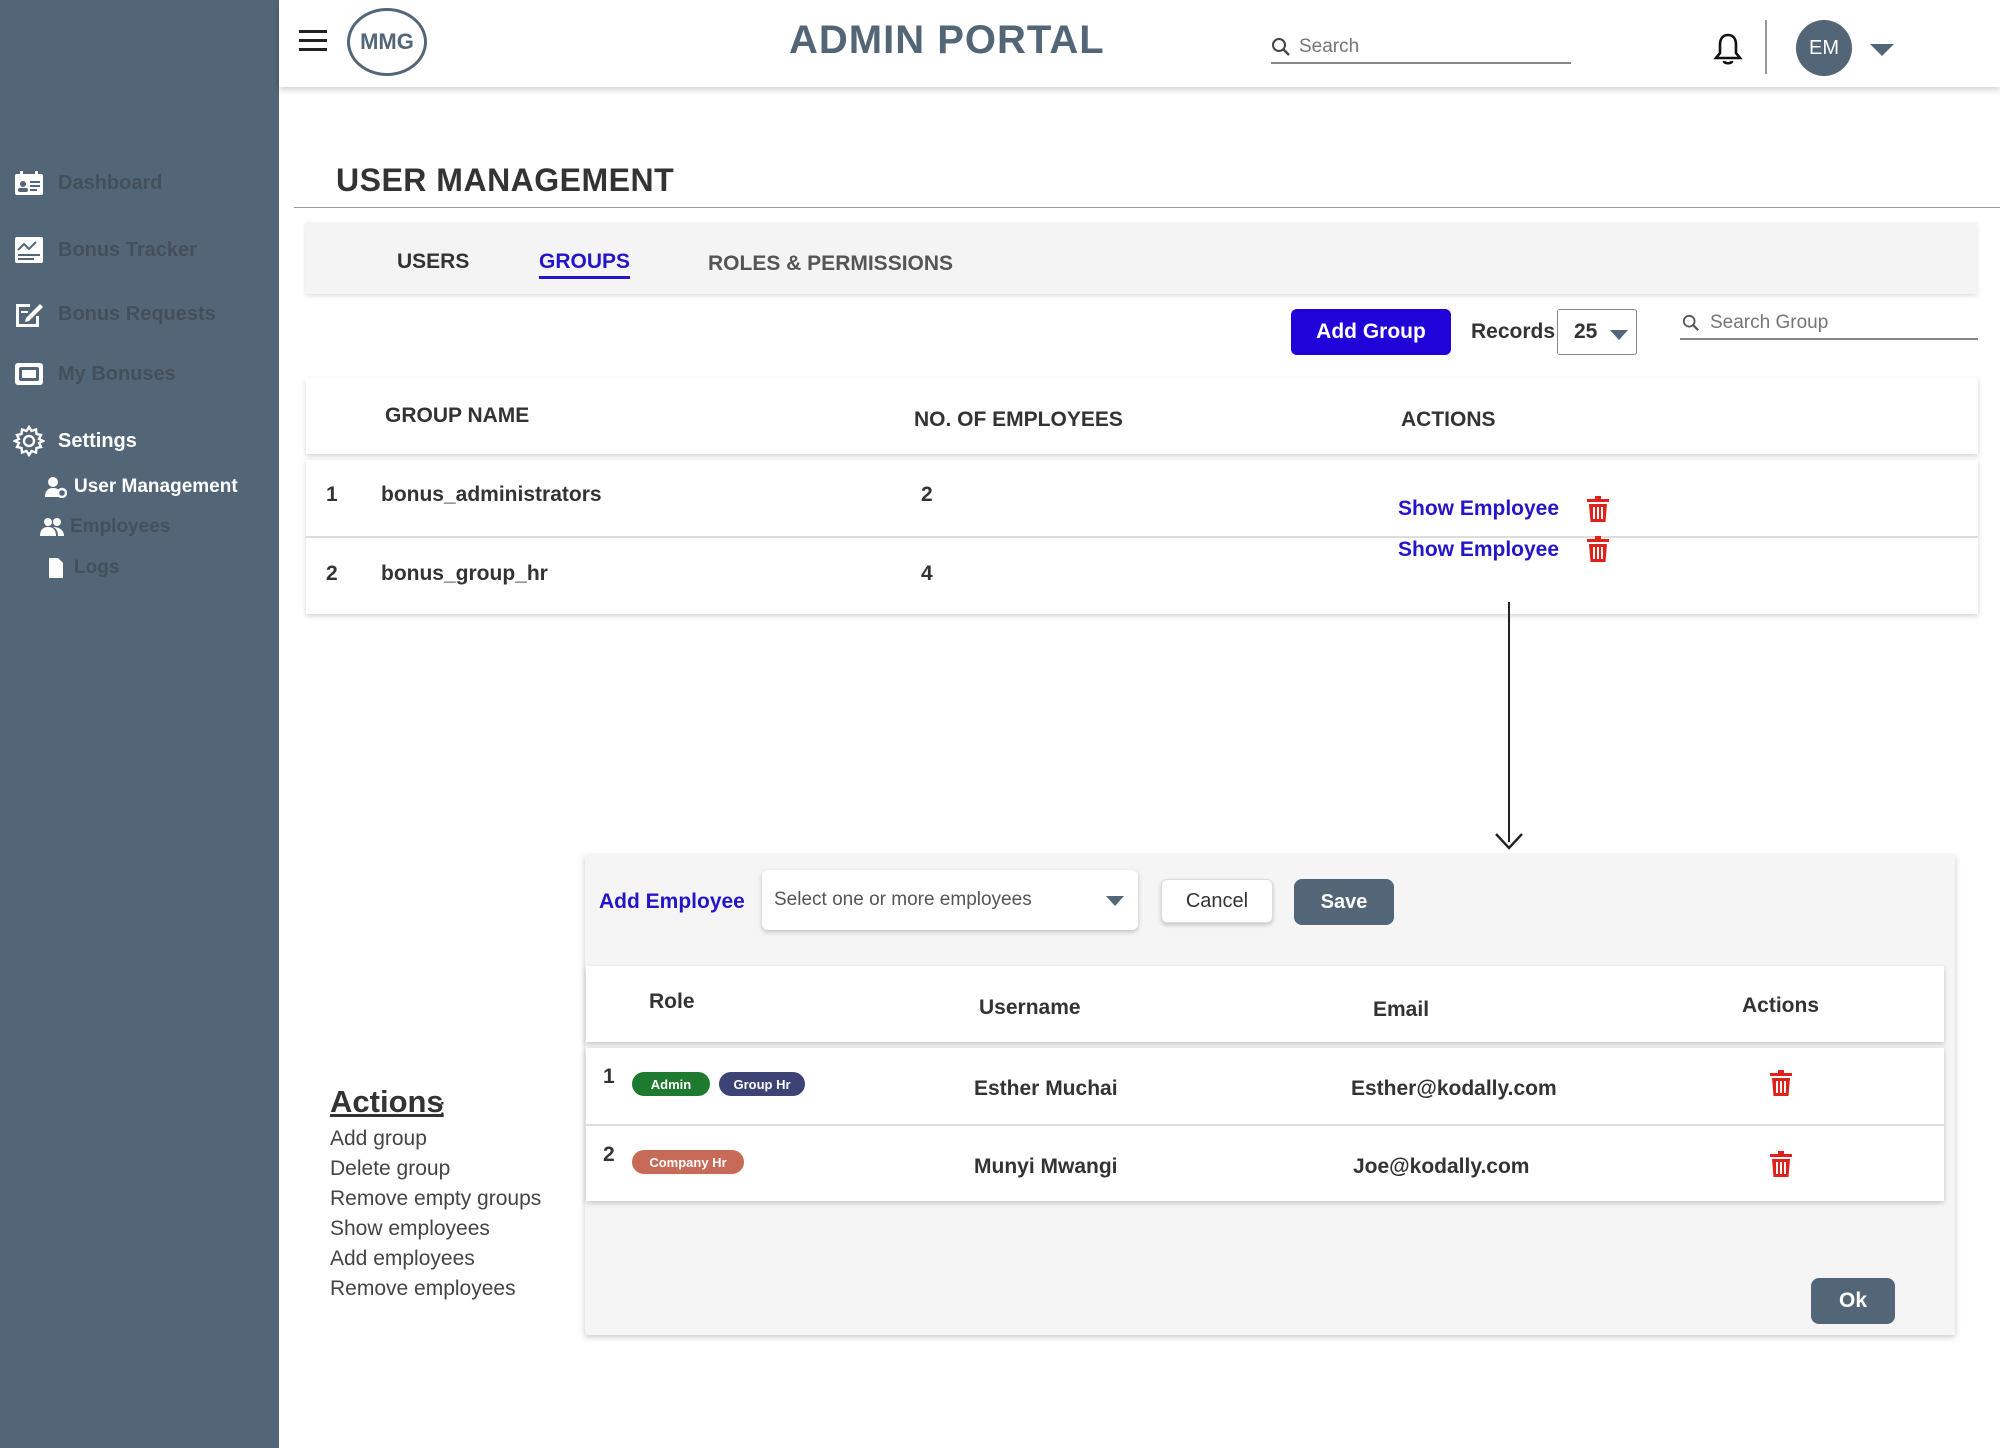  I want to click on column-header-actions: Actions, so click(1781, 1005).